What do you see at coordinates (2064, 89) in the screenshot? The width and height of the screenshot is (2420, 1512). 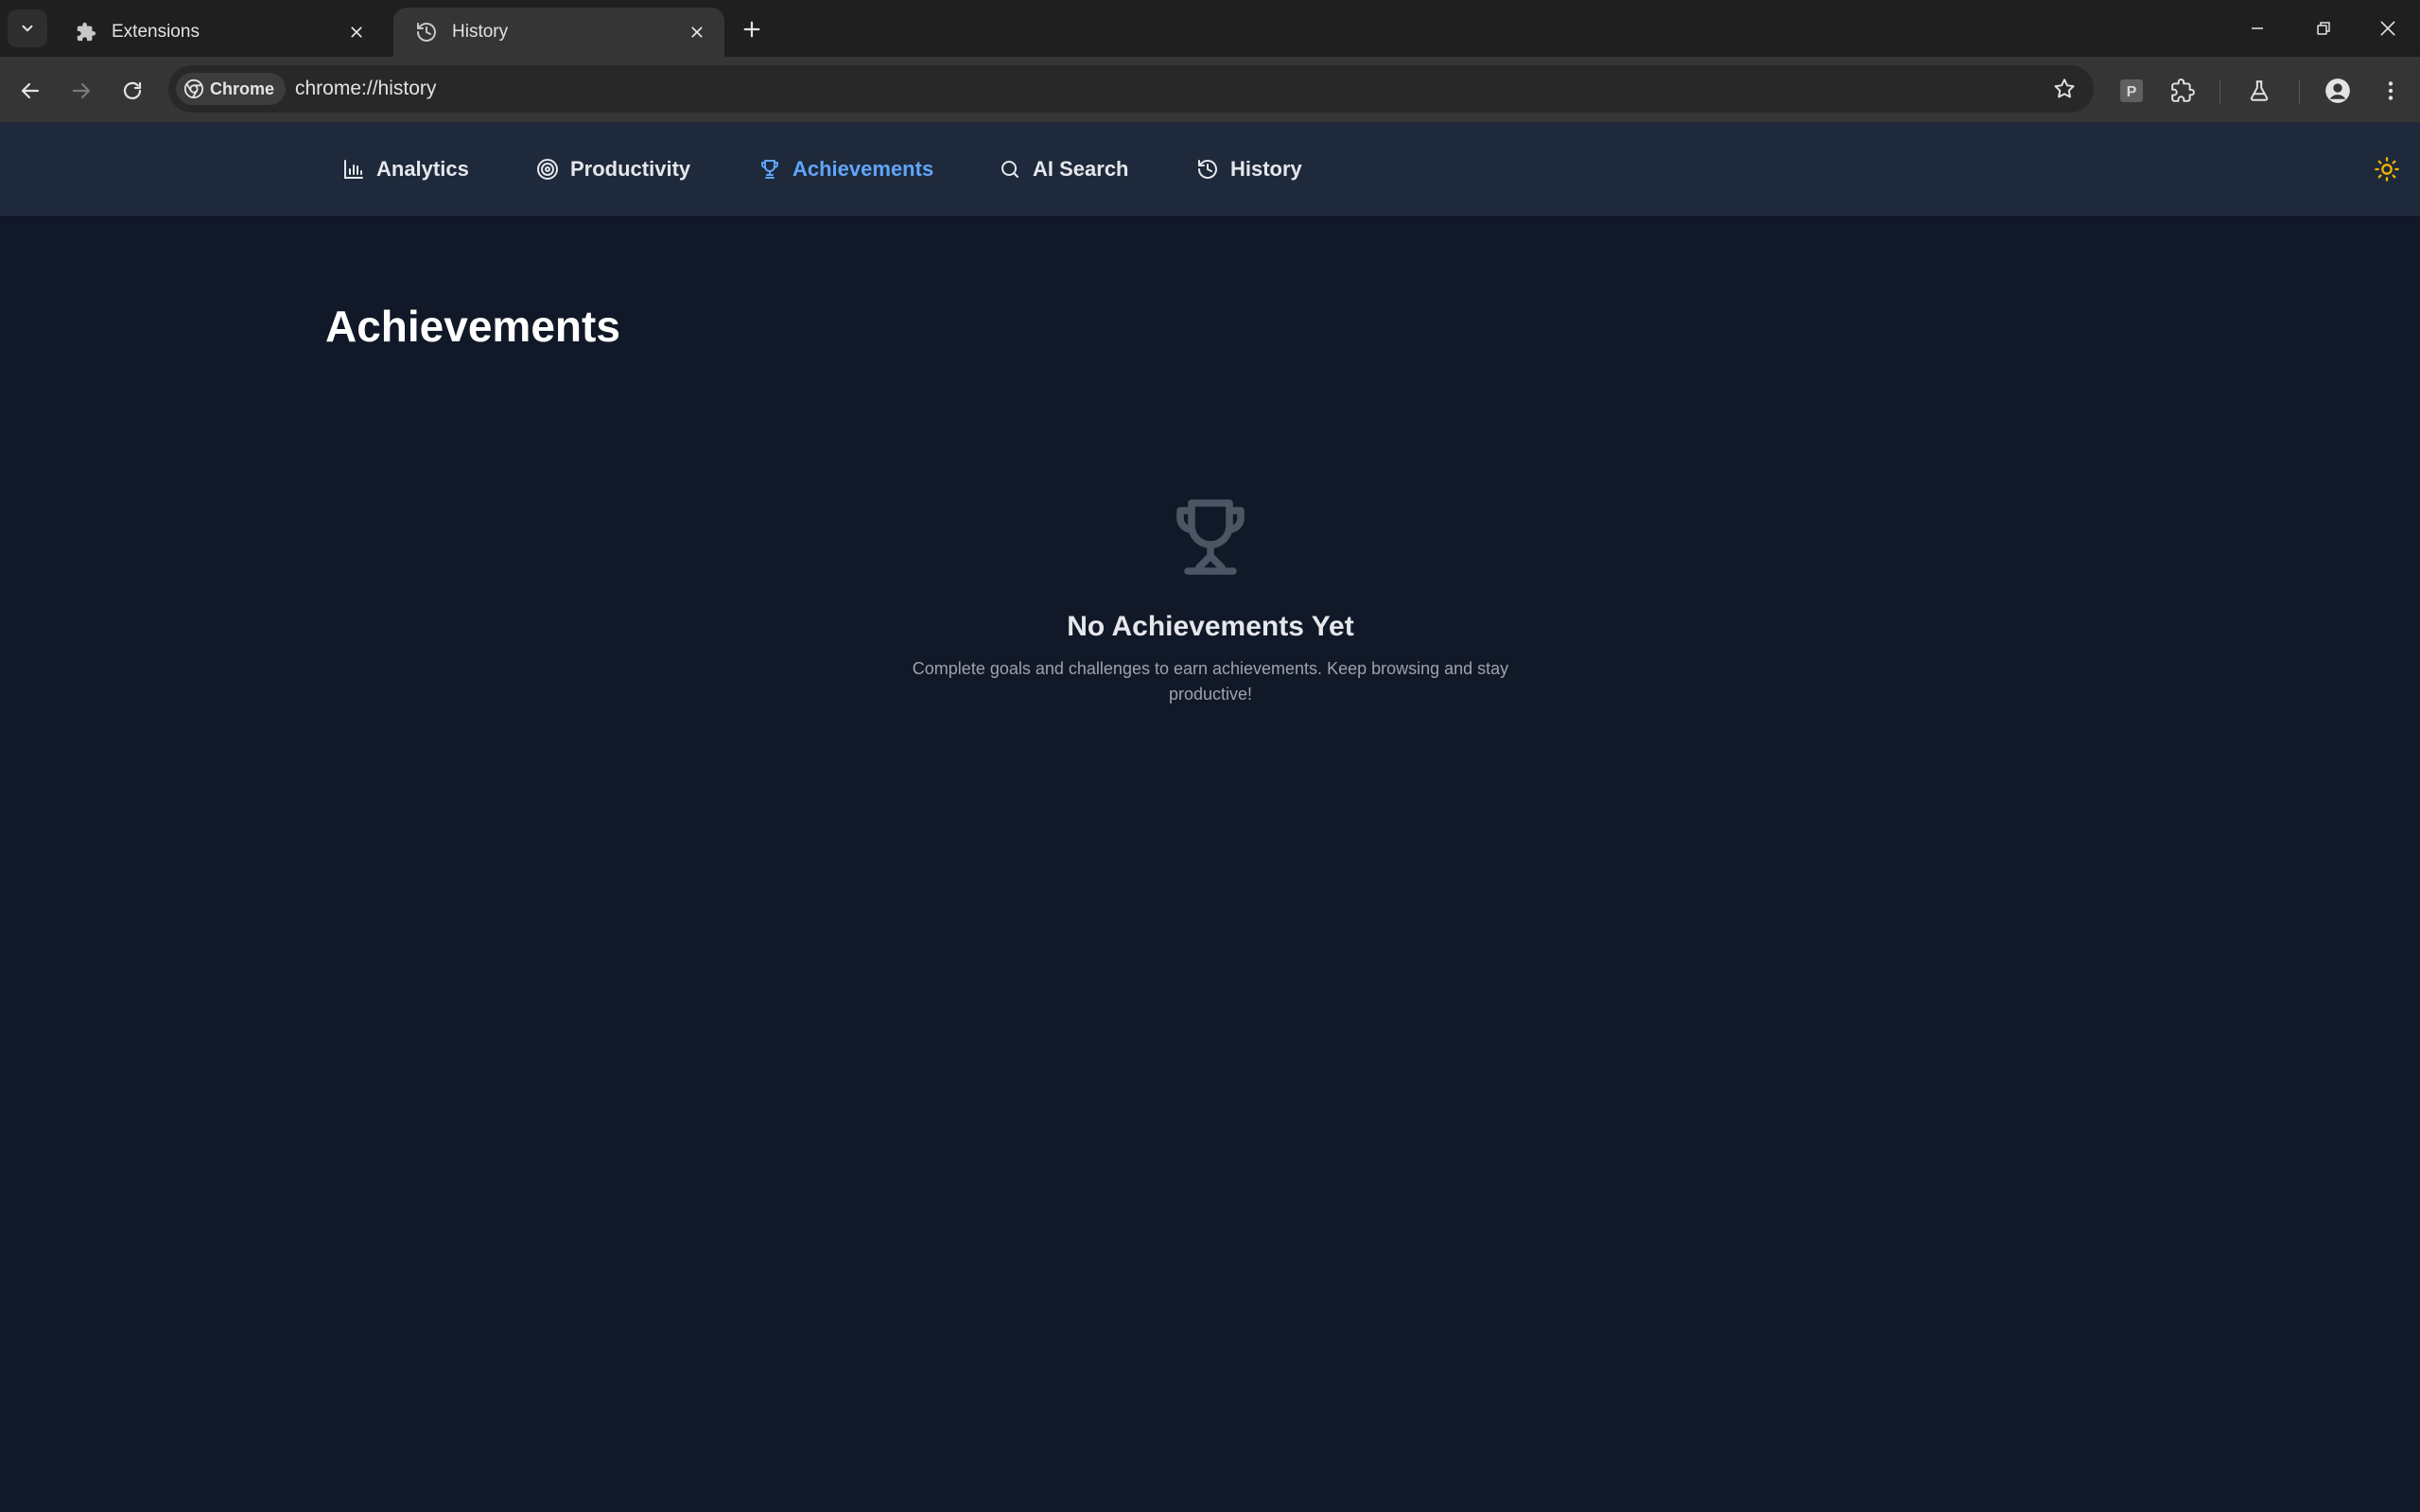 I see `bookmark-star-icon` at bounding box center [2064, 89].